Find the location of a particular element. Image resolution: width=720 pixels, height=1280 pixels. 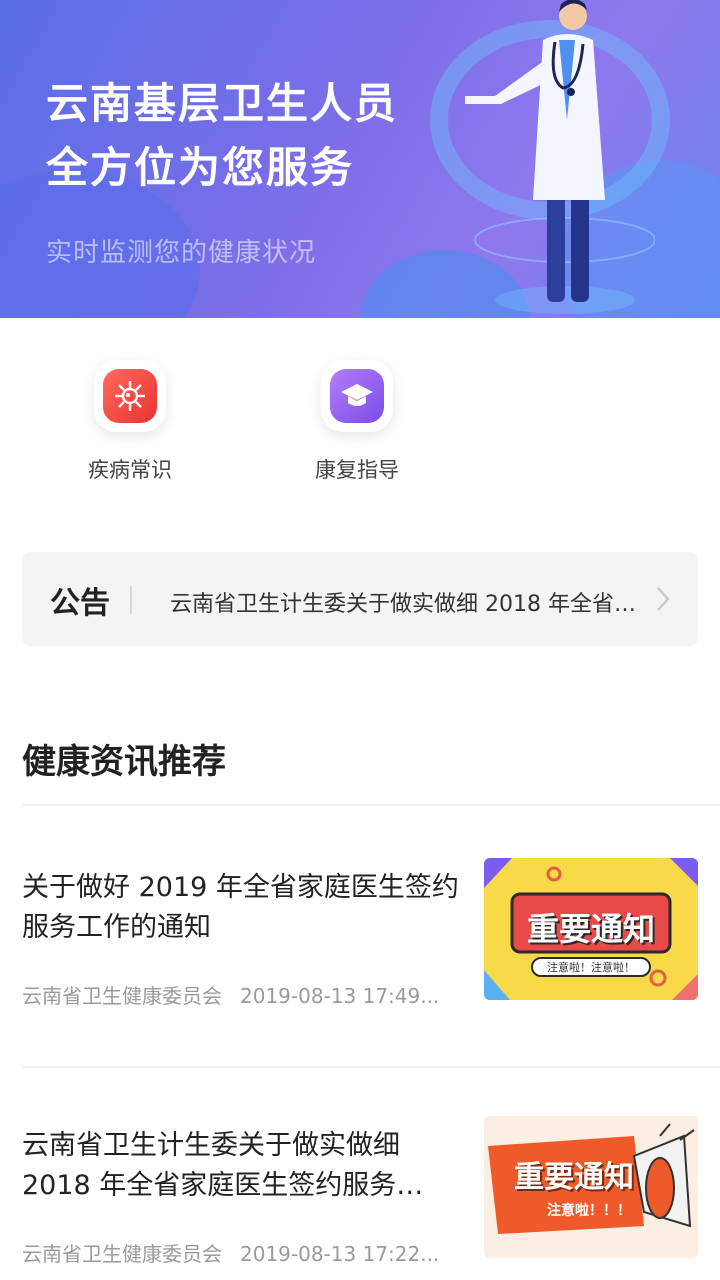

banner-subtitle: 实时监测您的健康状况 is located at coordinates (181, 253).